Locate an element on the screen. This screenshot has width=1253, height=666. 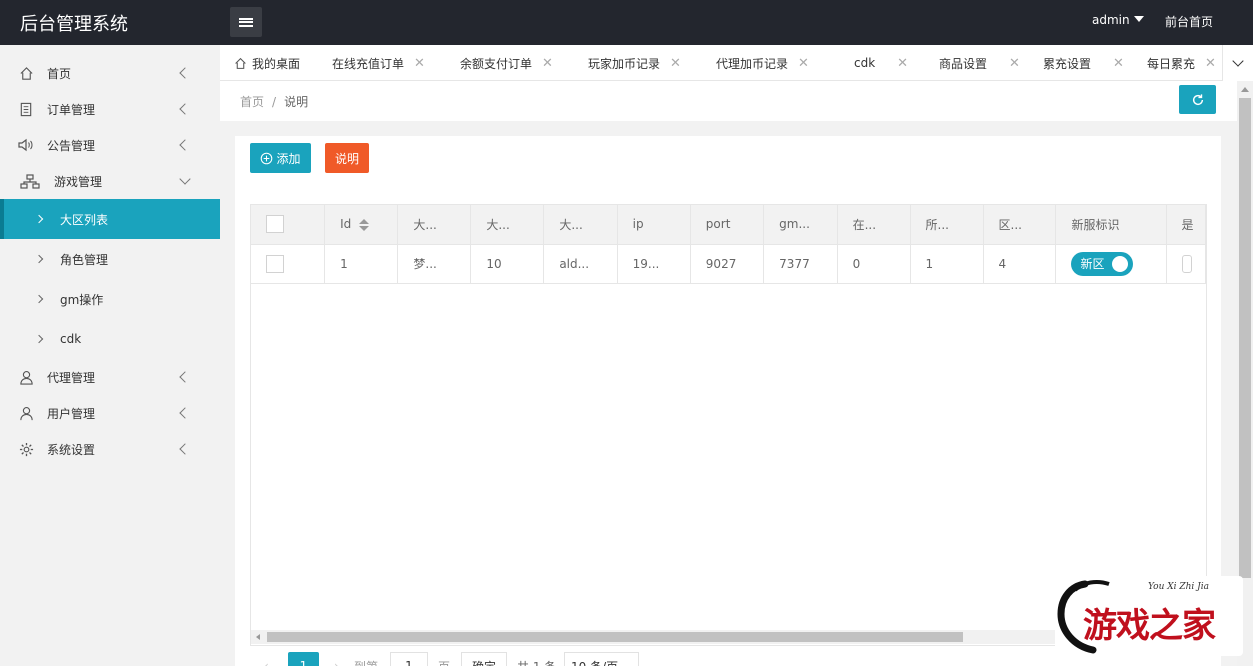
sort-icon is located at coordinates (364, 224).